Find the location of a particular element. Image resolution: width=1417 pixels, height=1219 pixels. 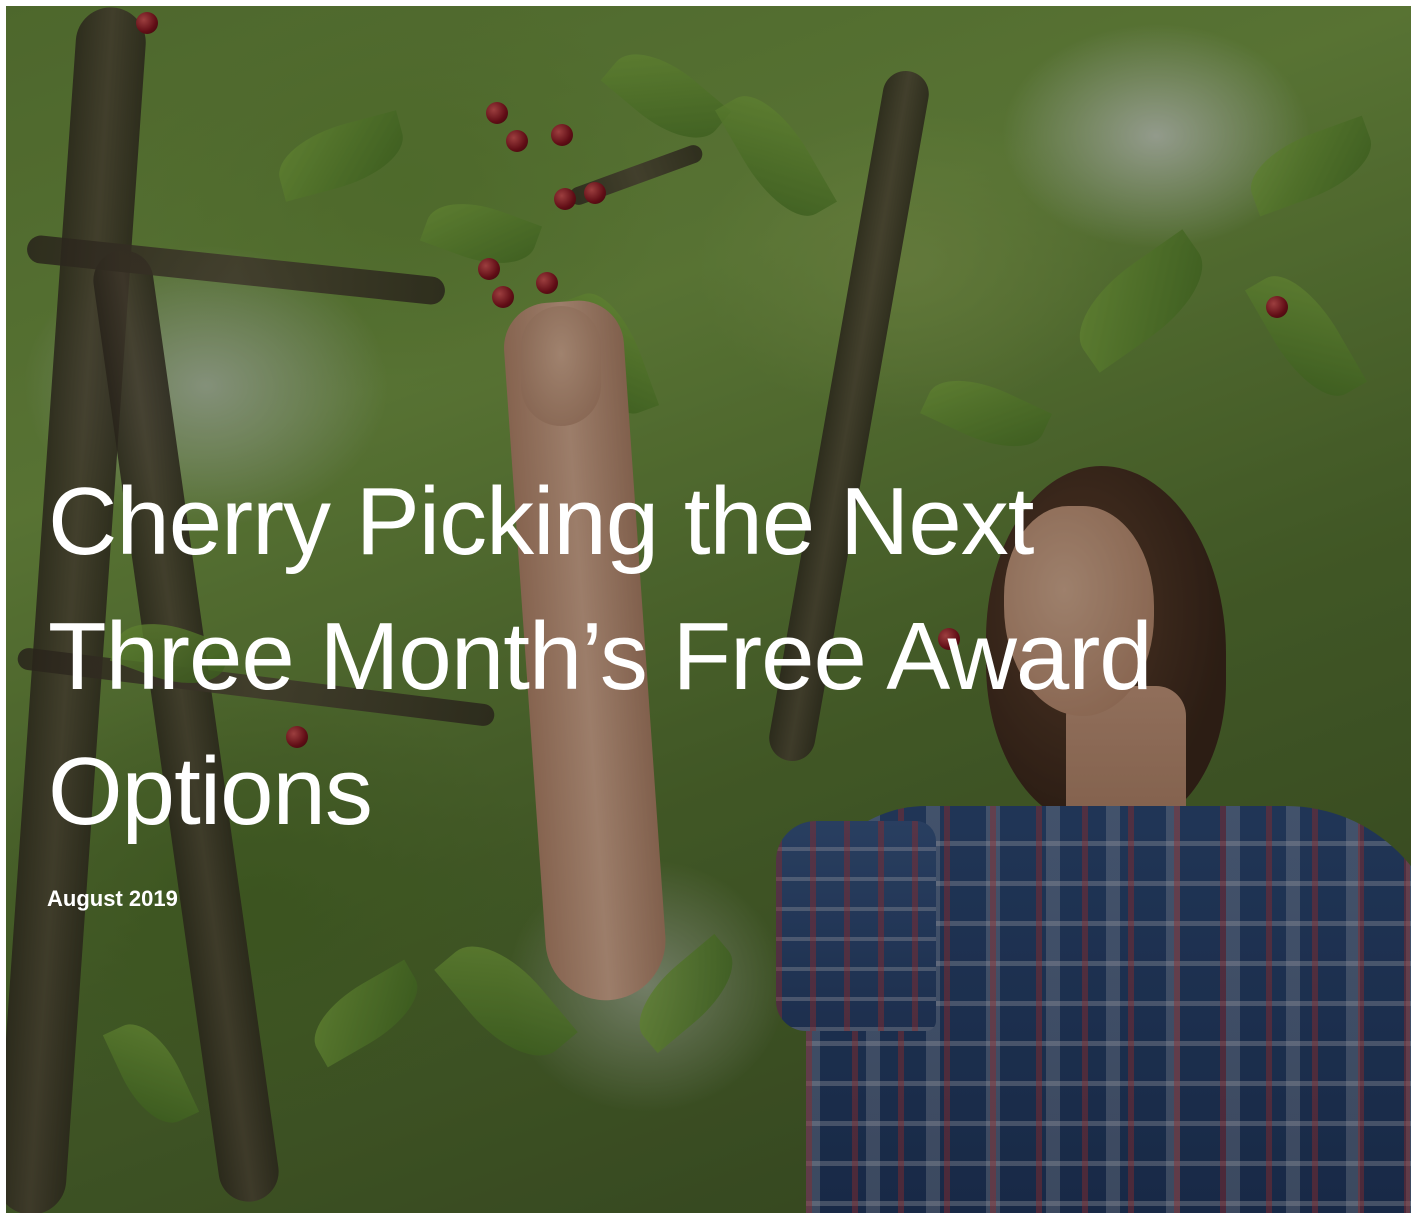

hero-title-line-2: Three Month’s Free Award is located at coordinates (600, 656).